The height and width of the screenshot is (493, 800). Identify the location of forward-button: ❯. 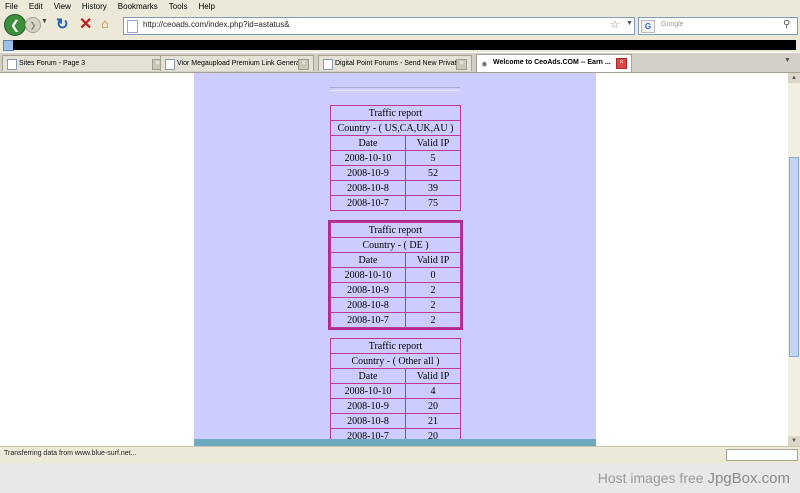
(33, 25).